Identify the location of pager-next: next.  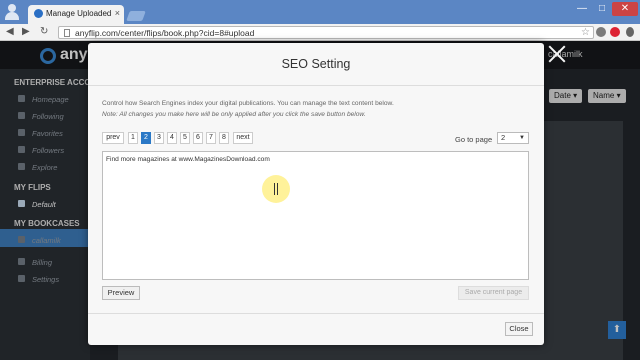
(243, 138).